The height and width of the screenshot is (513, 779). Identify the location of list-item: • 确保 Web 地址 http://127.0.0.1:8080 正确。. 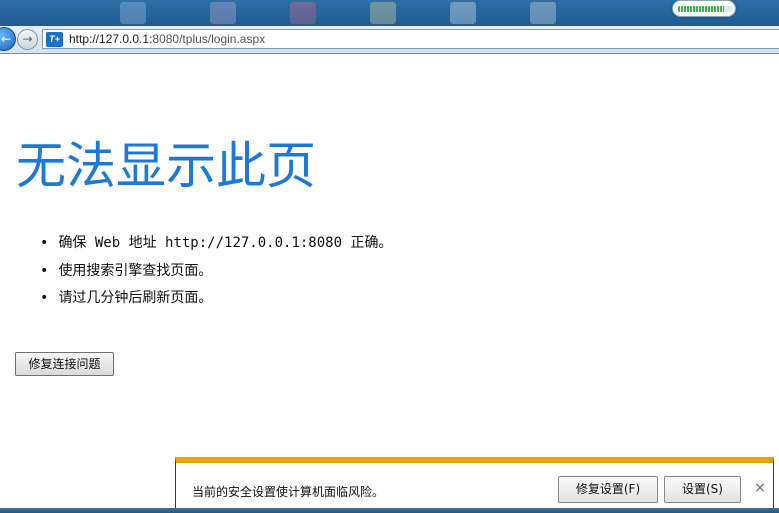
(216, 244).